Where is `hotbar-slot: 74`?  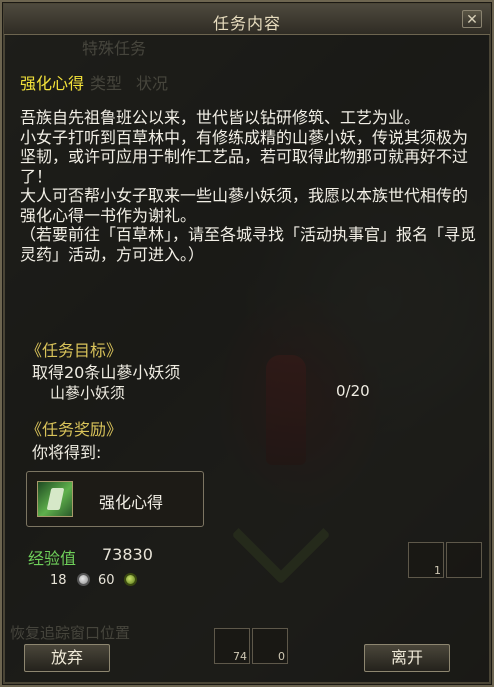
hotbar-slot: 74 is located at coordinates (232, 646).